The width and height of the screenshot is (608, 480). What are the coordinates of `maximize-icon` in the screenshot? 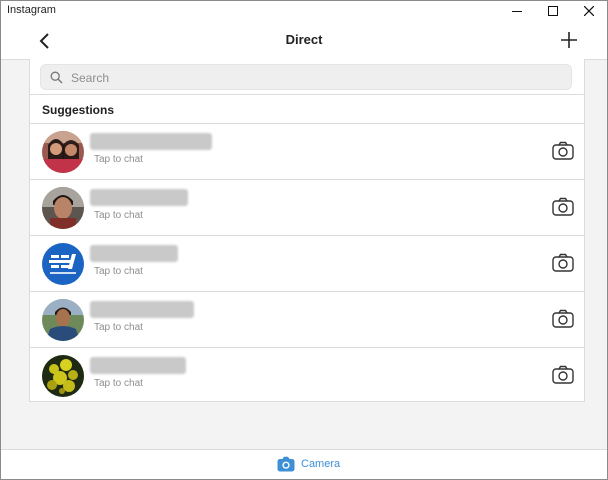 It's located at (553, 11).